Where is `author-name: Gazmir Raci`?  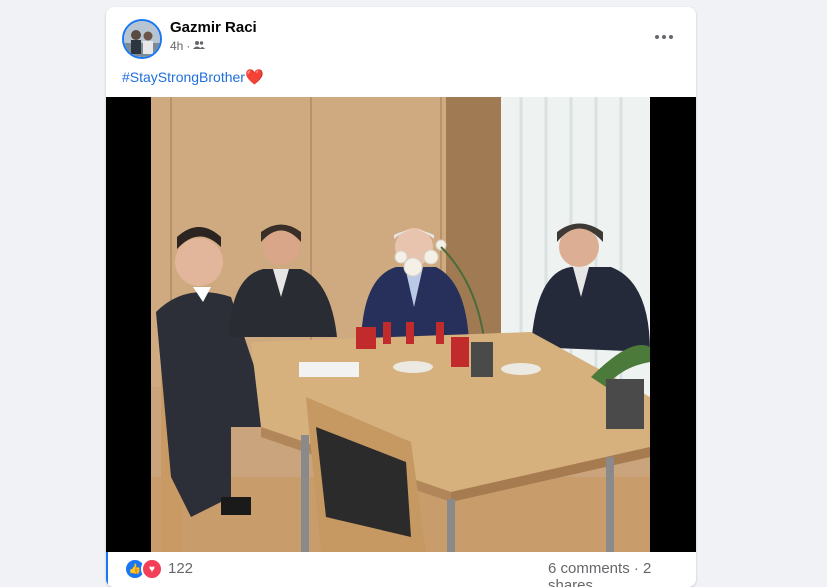
author-name: Gazmir Raci is located at coordinates (213, 27).